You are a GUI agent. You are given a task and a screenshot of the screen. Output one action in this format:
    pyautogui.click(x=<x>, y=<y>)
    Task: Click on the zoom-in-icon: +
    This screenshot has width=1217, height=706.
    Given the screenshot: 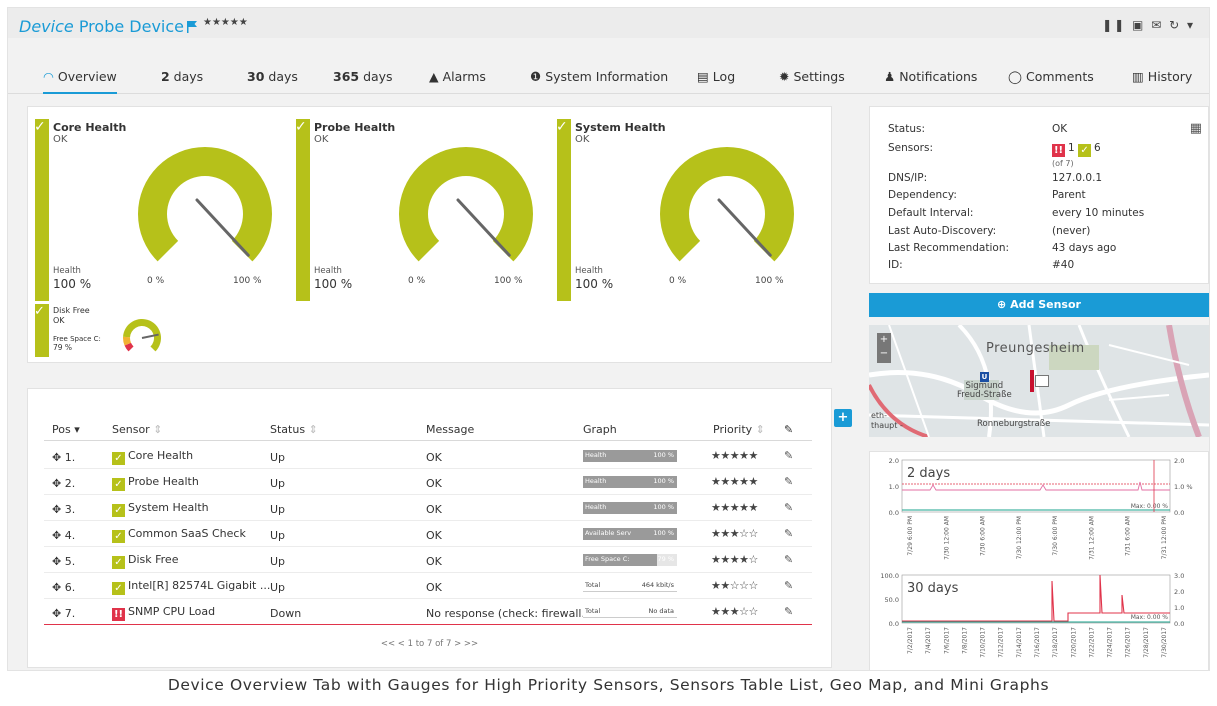 What is the action you would take?
    pyautogui.click(x=884, y=340)
    